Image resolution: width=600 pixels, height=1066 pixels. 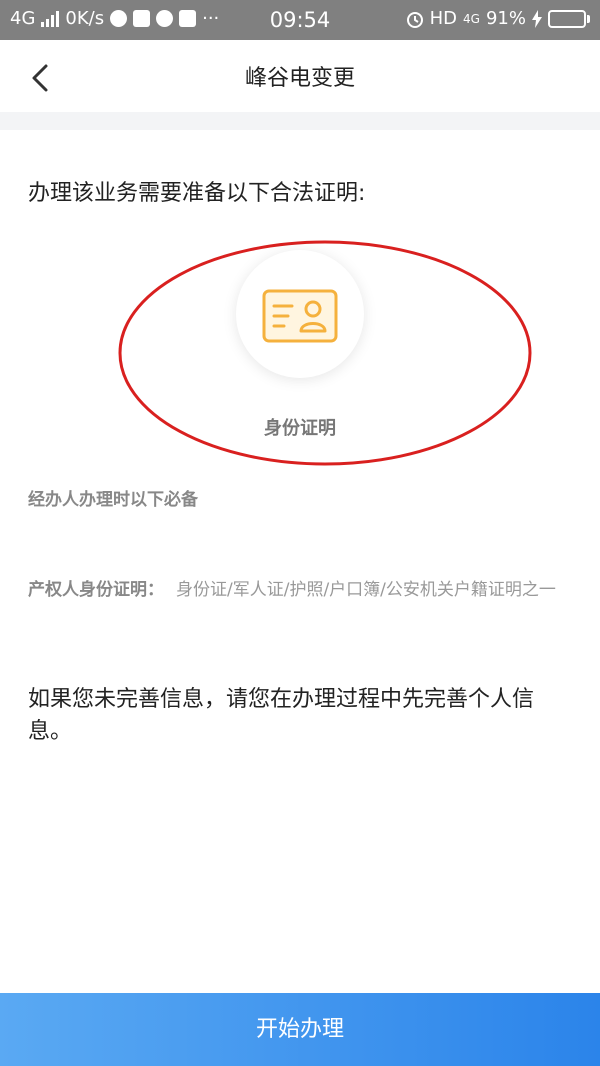 I want to click on hd-label: HD, so click(x=443, y=18).